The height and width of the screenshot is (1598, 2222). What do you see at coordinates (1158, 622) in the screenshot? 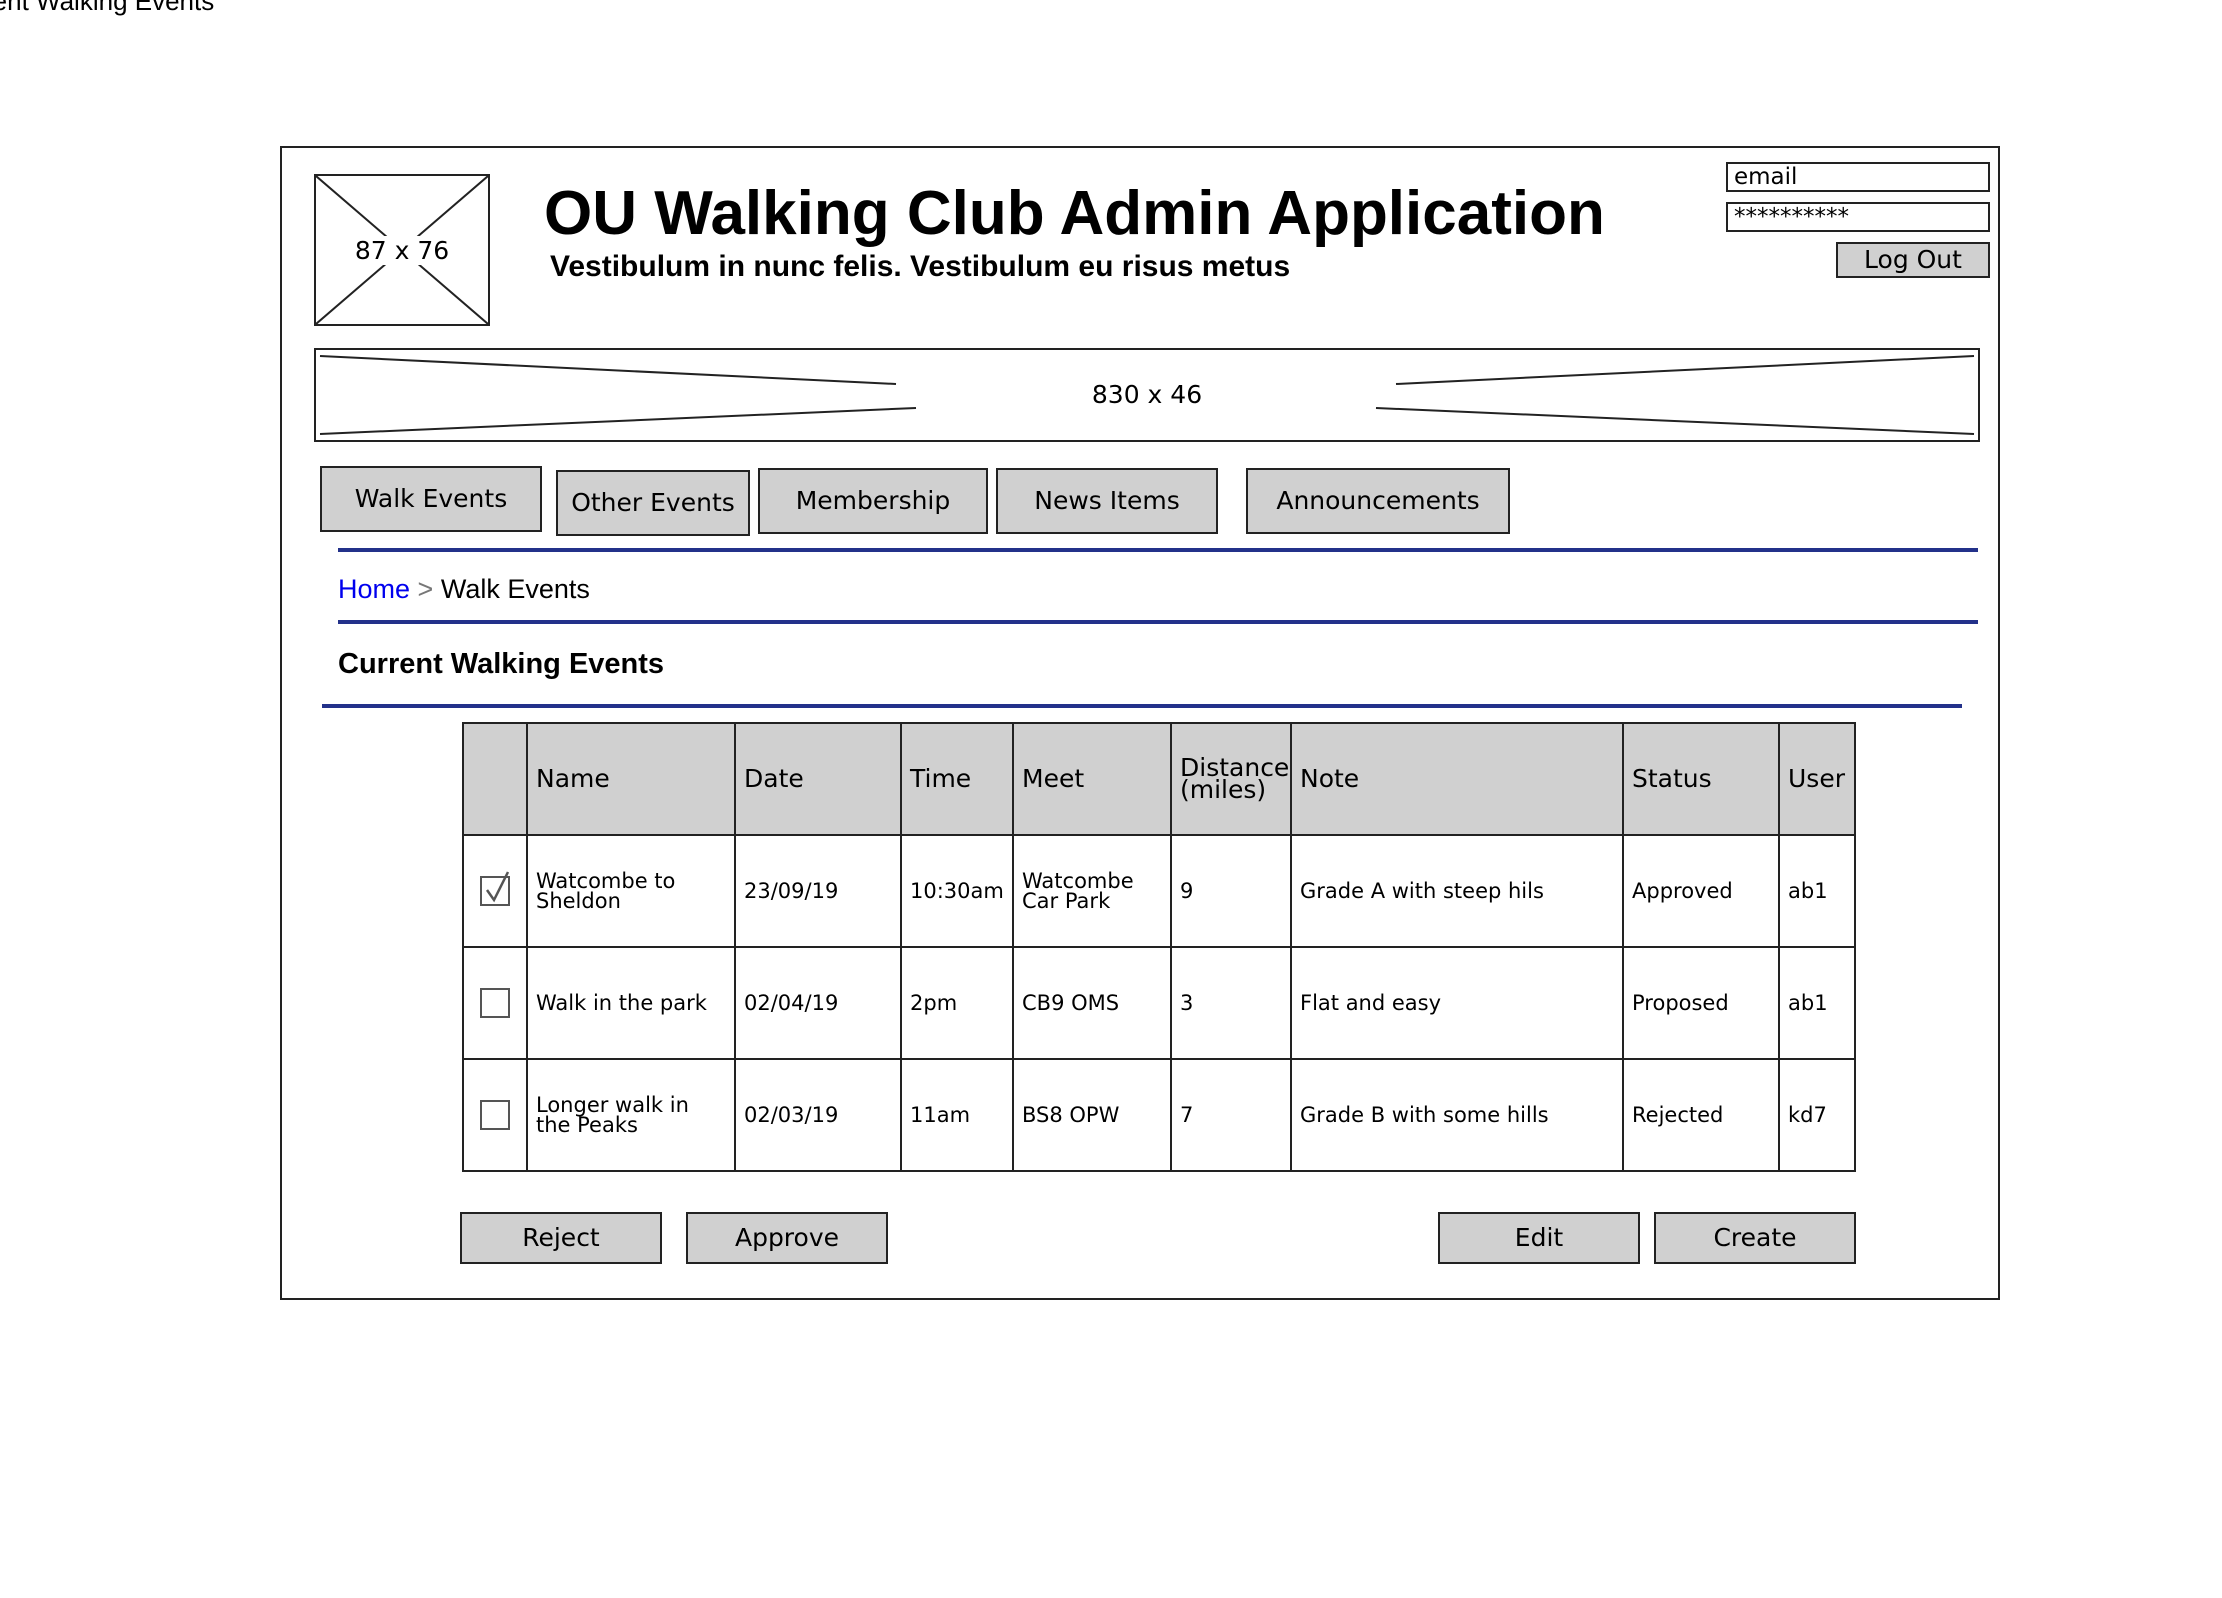
I see `breadcrumb-divider` at bounding box center [1158, 622].